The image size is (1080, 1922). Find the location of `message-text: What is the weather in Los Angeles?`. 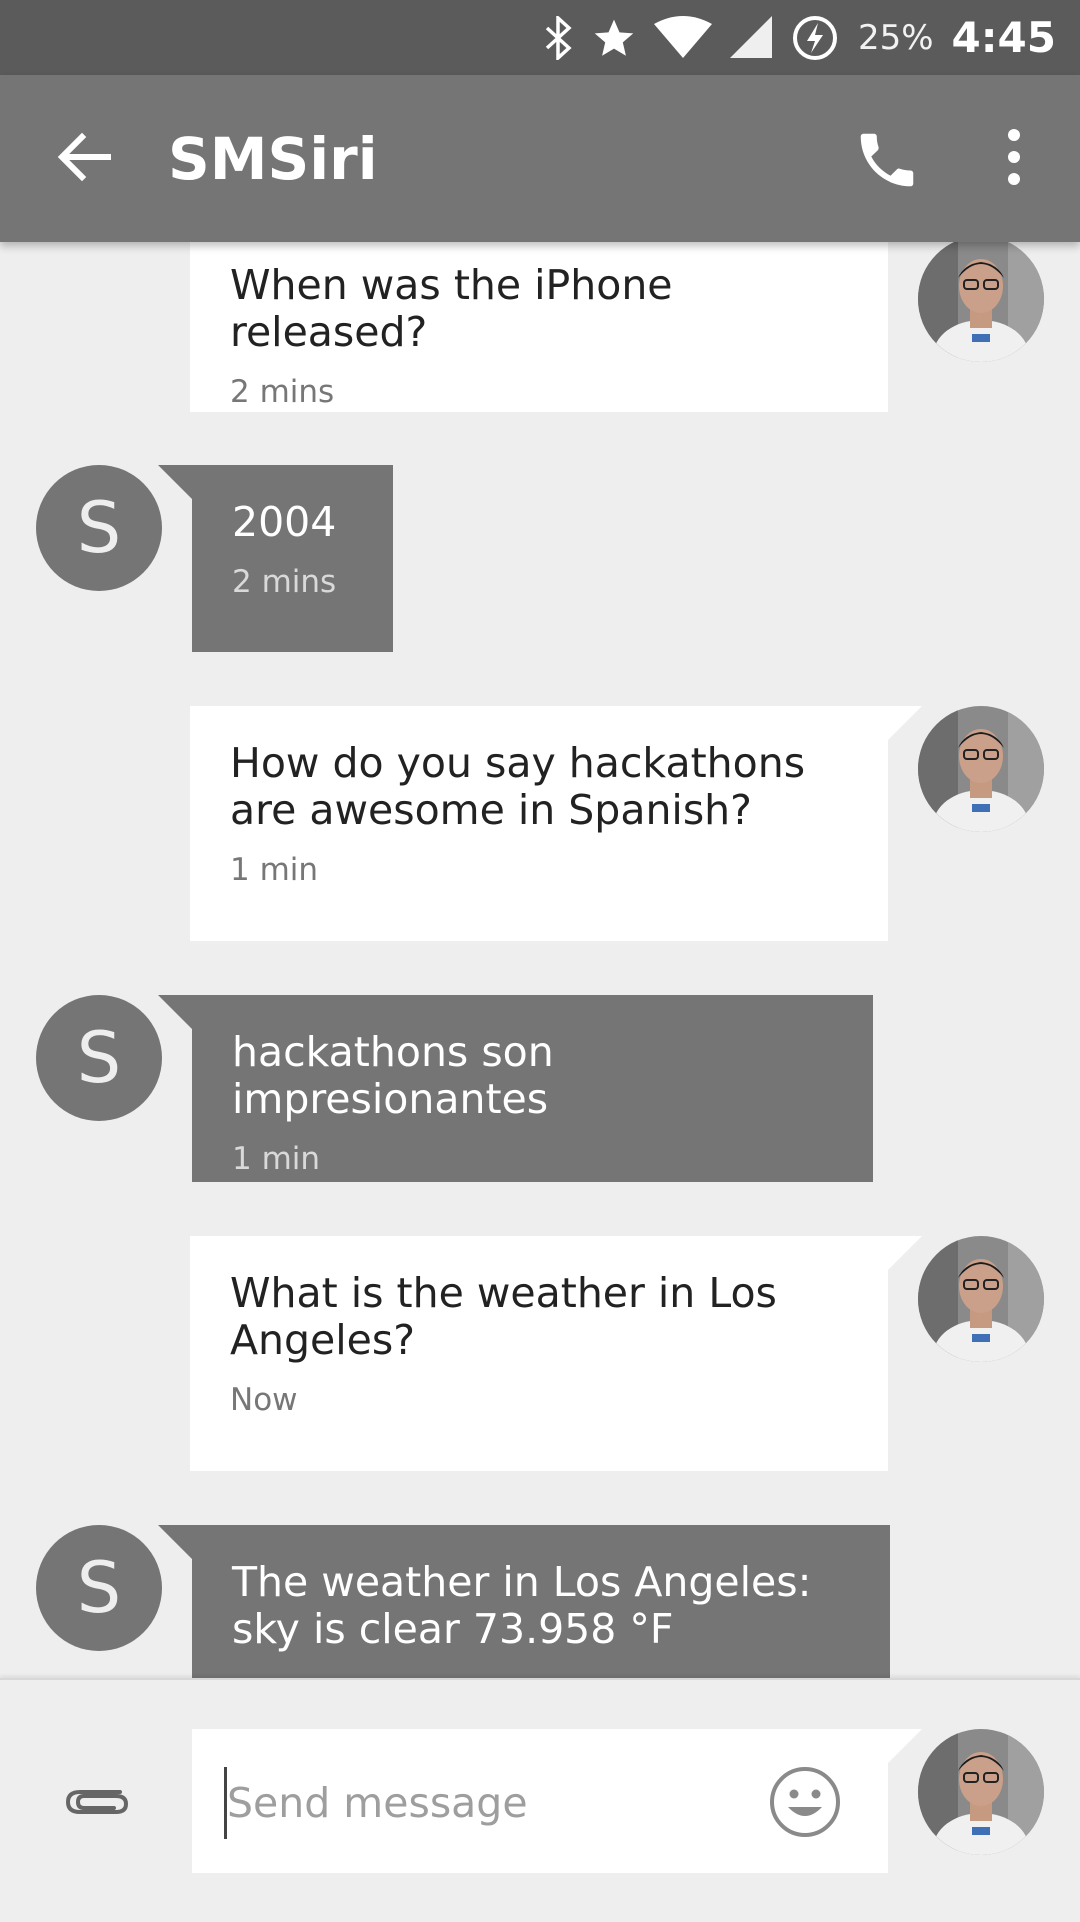

message-text: What is the weather in Los Angeles? is located at coordinates (503, 1316).